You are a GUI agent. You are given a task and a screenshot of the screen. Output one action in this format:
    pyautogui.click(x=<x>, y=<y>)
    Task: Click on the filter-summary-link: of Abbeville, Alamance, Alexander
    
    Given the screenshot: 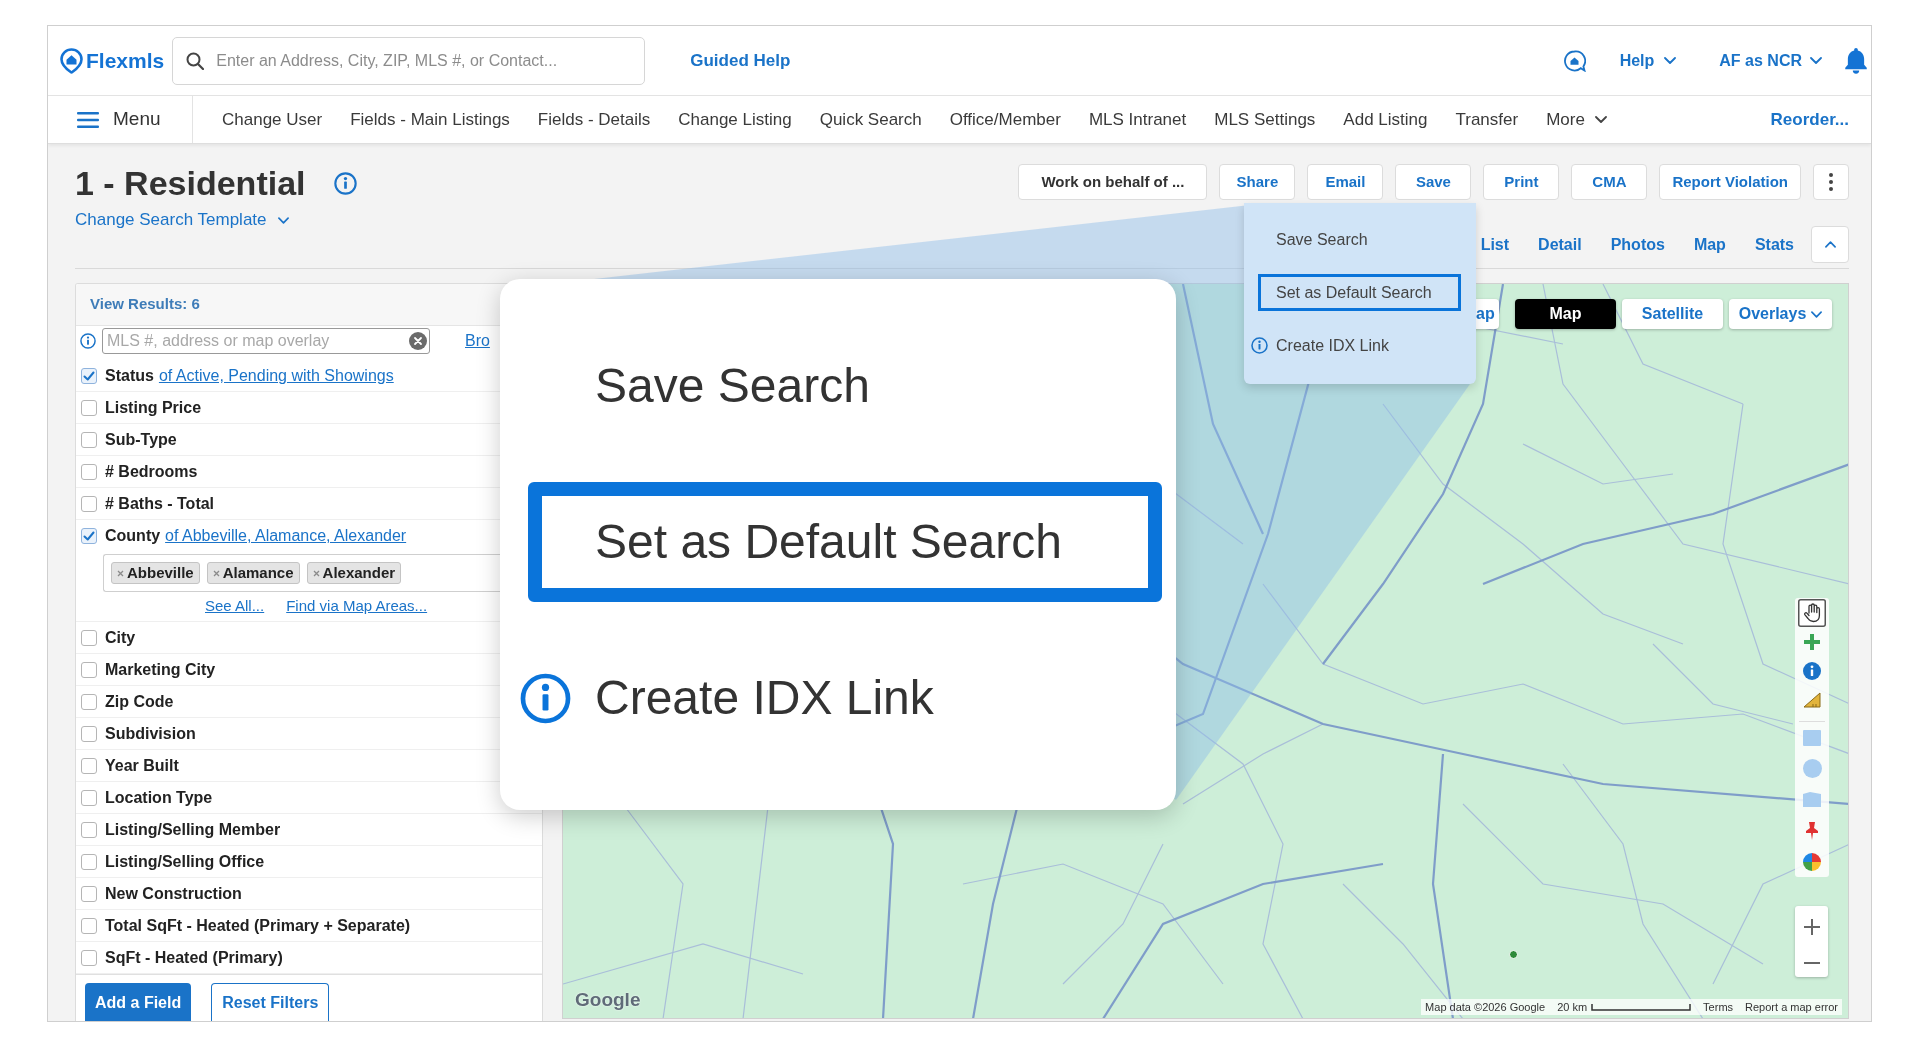 What is the action you would take?
    pyautogui.click(x=286, y=536)
    